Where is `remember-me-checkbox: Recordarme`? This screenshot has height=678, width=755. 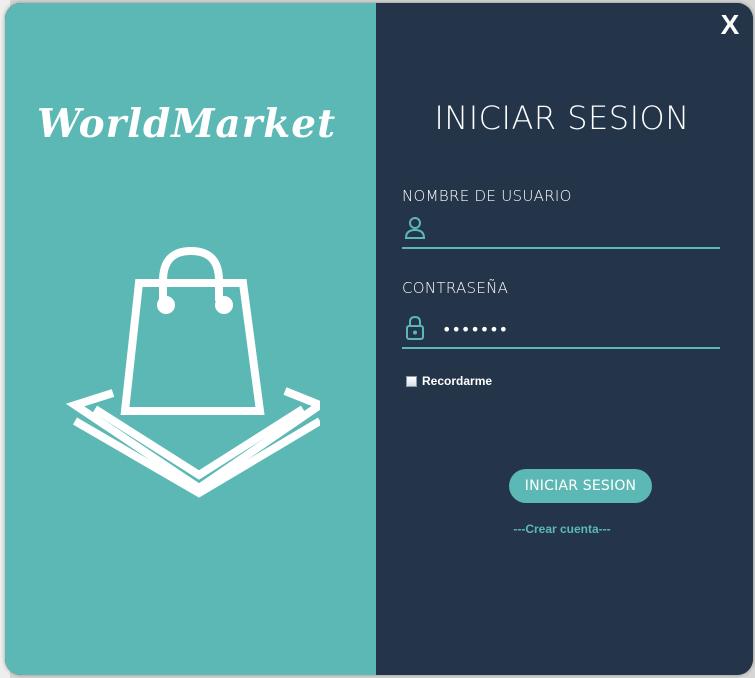 remember-me-checkbox: Recordarme is located at coordinates (449, 381).